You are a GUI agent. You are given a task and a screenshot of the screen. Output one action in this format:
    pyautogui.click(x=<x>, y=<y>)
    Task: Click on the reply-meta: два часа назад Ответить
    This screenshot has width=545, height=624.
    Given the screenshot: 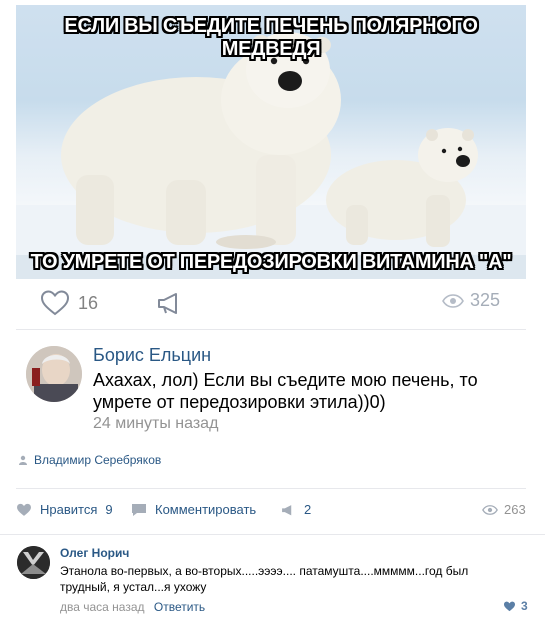 What is the action you would take?
    pyautogui.click(x=132, y=607)
    